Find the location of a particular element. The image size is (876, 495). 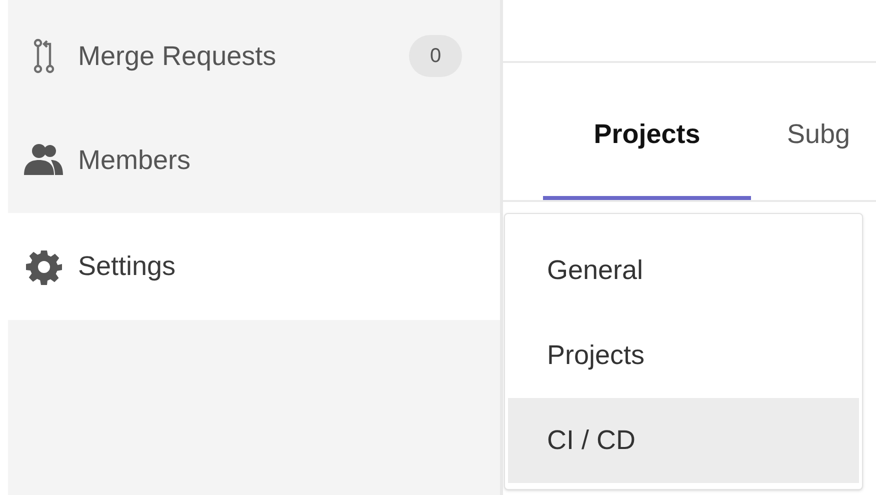

settings-icon is located at coordinates (44, 266).